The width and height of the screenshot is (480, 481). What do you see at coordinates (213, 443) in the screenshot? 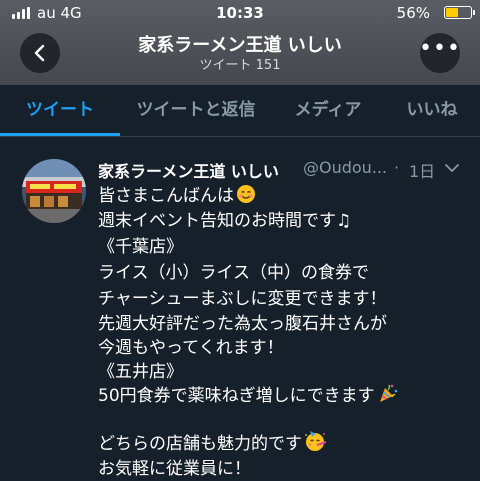
I see `tweet-line: どちらの店舗も魅力的です` at bounding box center [213, 443].